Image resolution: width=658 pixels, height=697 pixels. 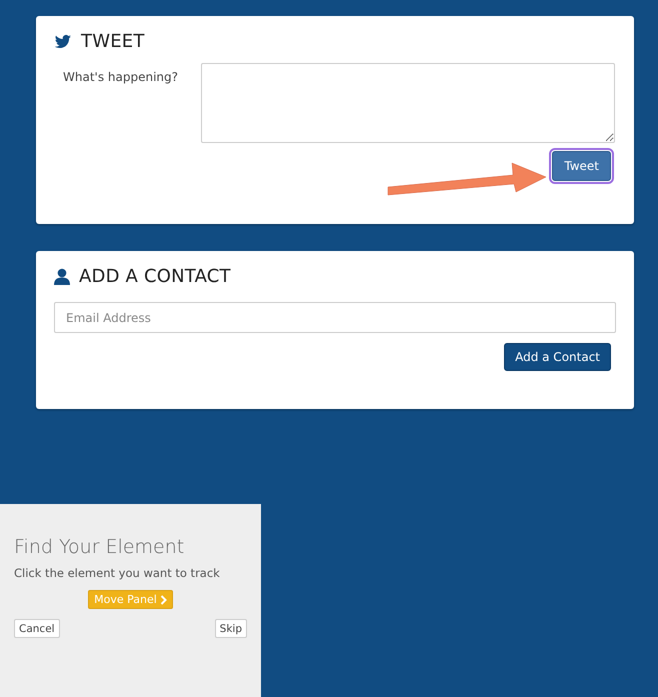 What do you see at coordinates (557, 357) in the screenshot?
I see `add-contact-button: Add a Contact` at bounding box center [557, 357].